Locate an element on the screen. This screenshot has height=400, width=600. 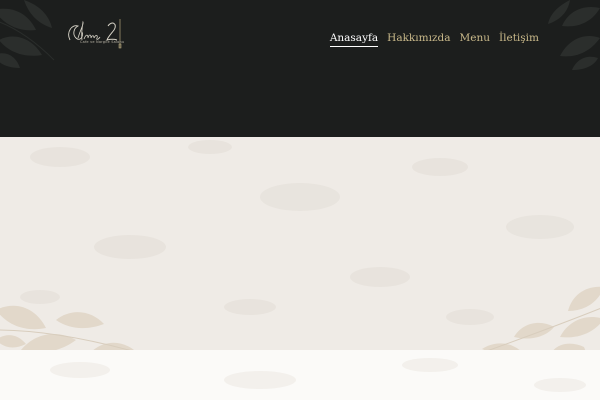
nav-item-anasayfa: Anasayfa is located at coordinates (354, 39).